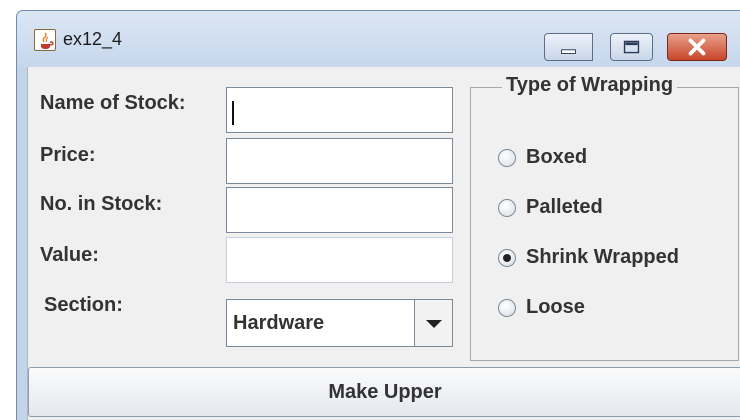  What do you see at coordinates (339, 110) in the screenshot?
I see `name-of-stock-input` at bounding box center [339, 110].